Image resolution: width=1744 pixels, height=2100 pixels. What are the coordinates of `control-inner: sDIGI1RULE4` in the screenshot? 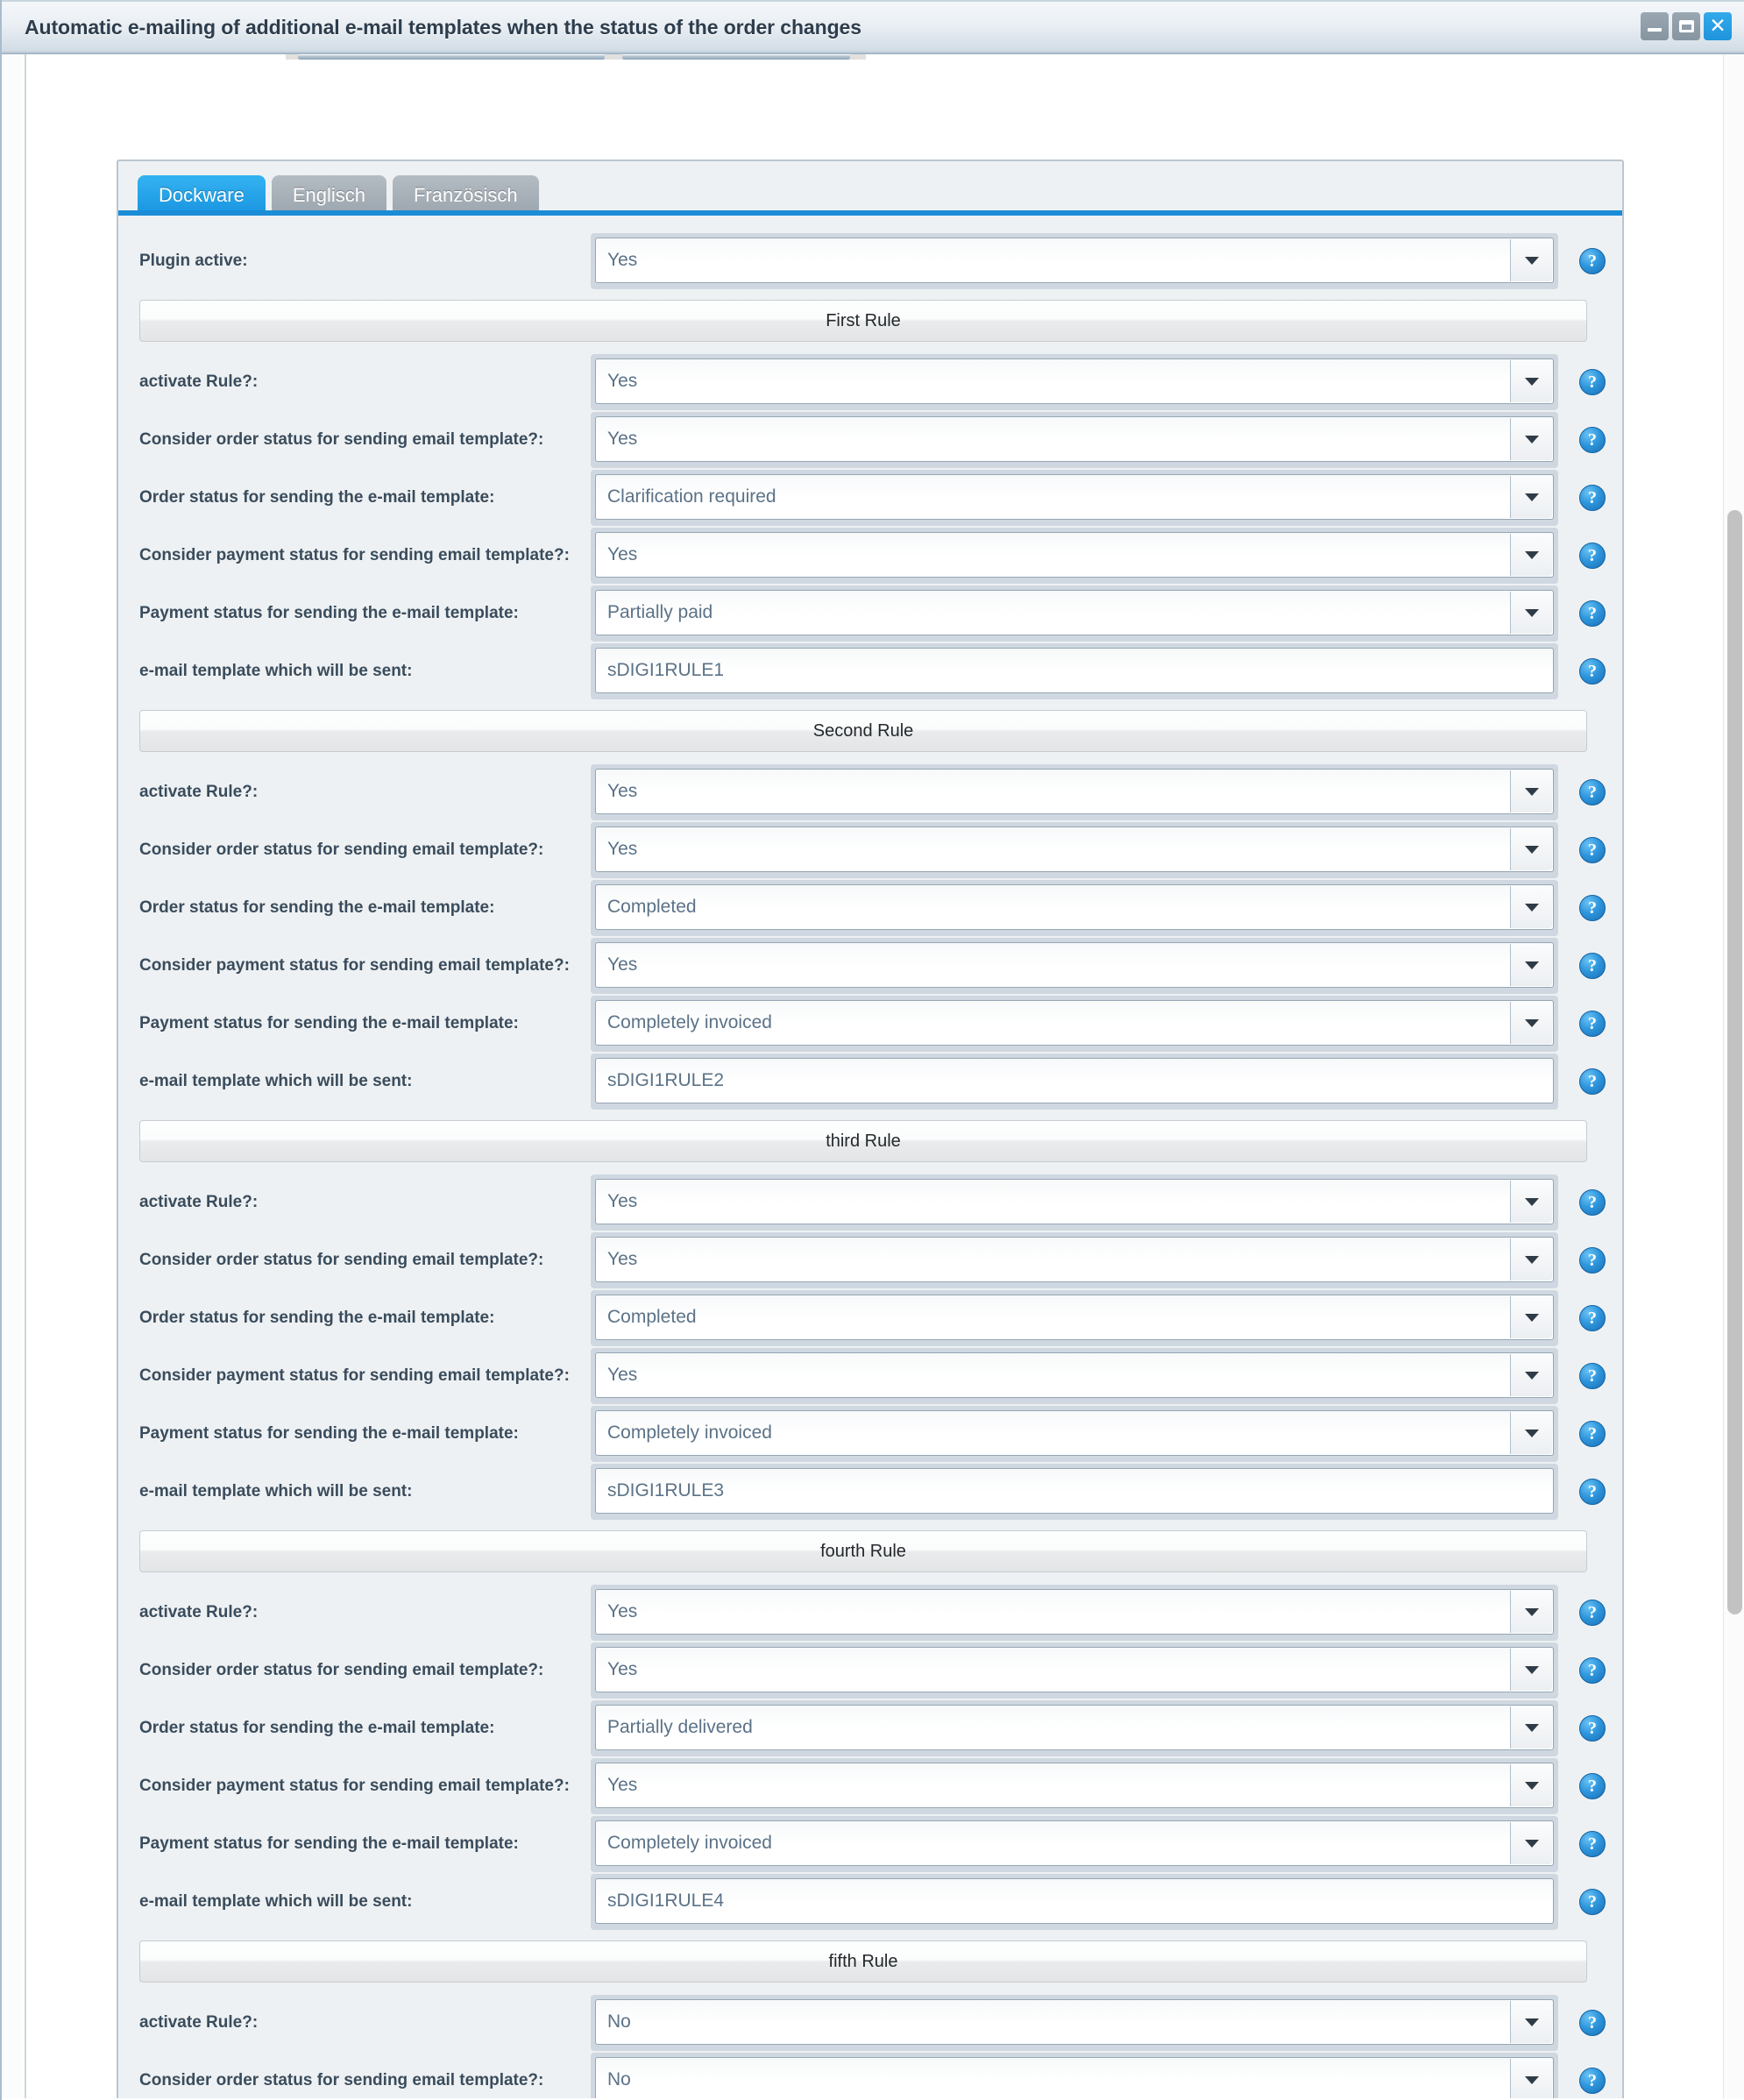 It's located at (1074, 1901).